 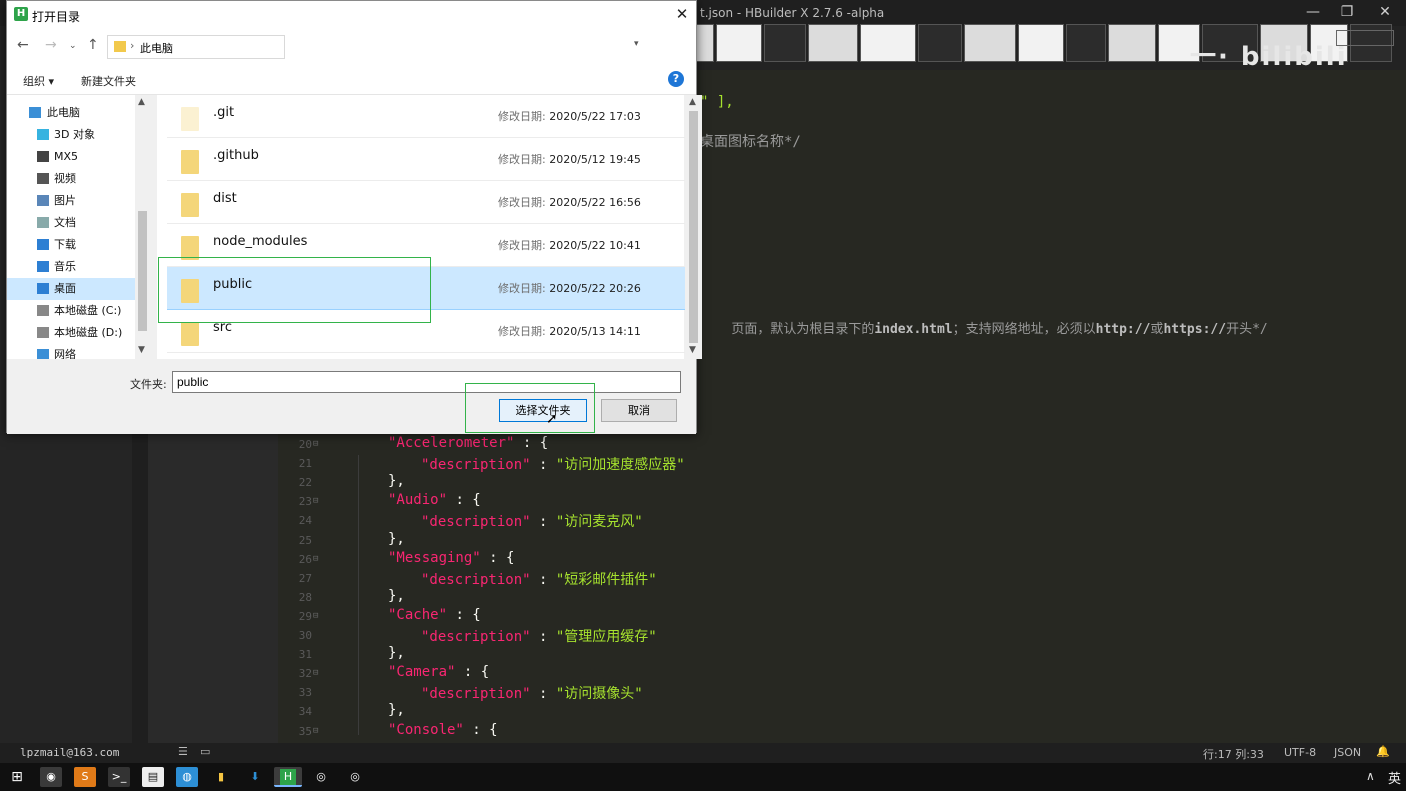 I want to click on code-line: "Messaging" : {, so click(x=451, y=558).